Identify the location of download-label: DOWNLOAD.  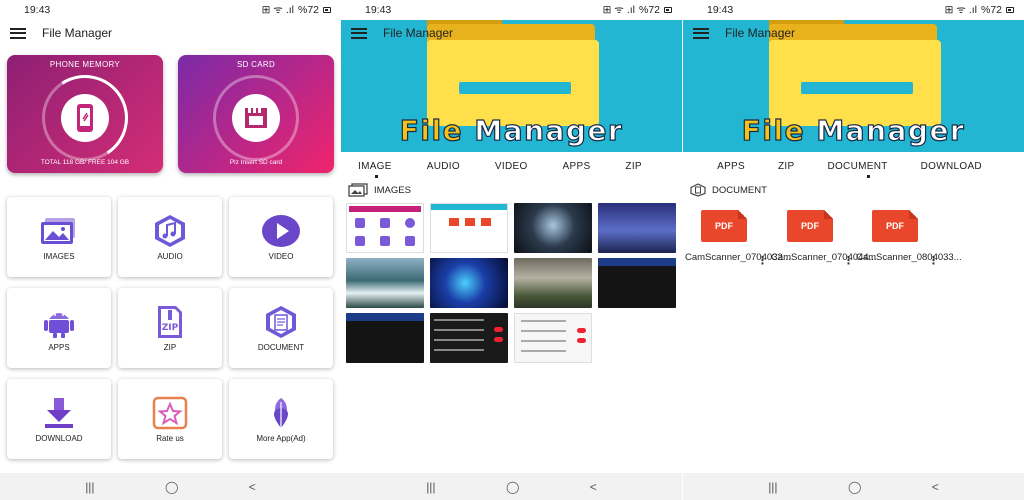
(59, 438).